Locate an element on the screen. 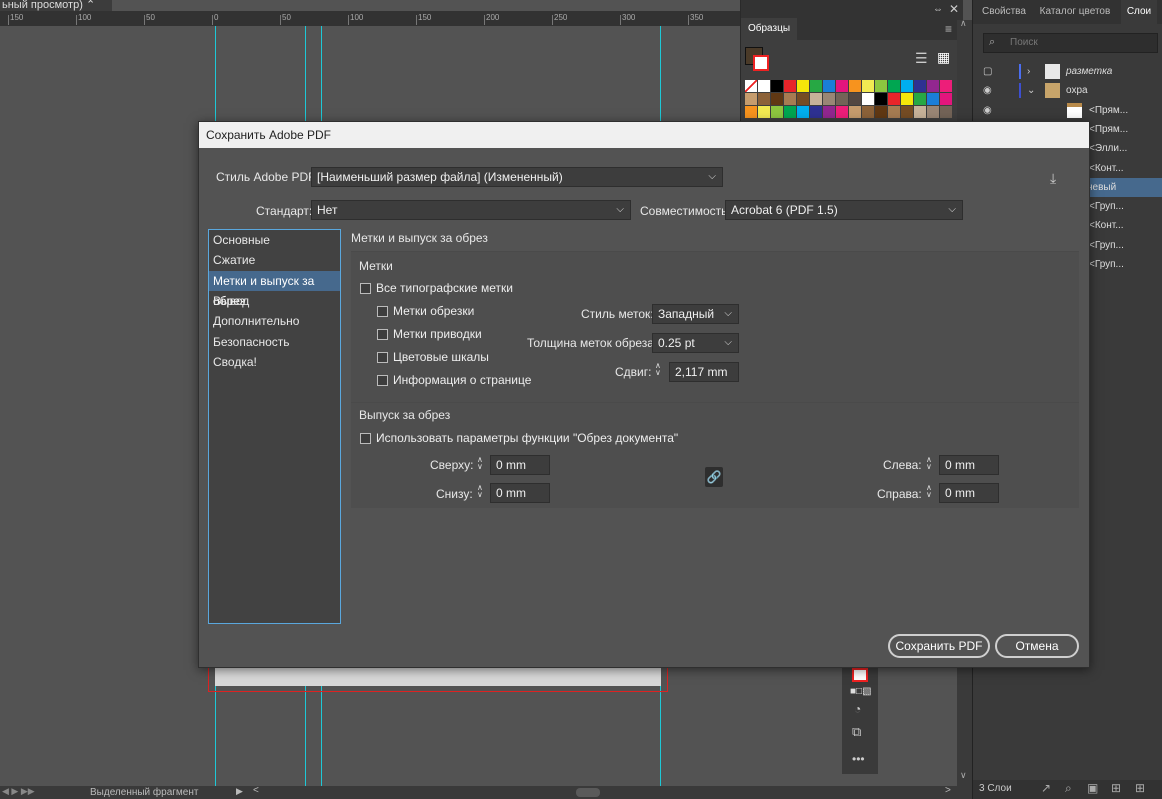 The width and height of the screenshot is (1162, 799). scroll-left-icon: < is located at coordinates (256, 790).